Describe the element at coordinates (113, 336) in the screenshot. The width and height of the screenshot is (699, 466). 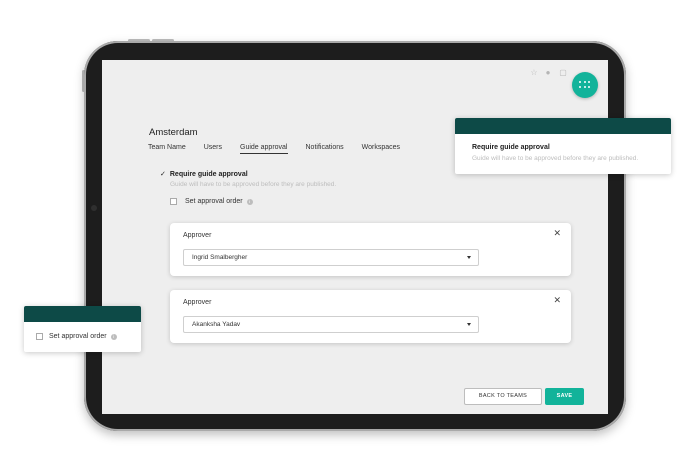
I see `info-icon-2: i` at that location.